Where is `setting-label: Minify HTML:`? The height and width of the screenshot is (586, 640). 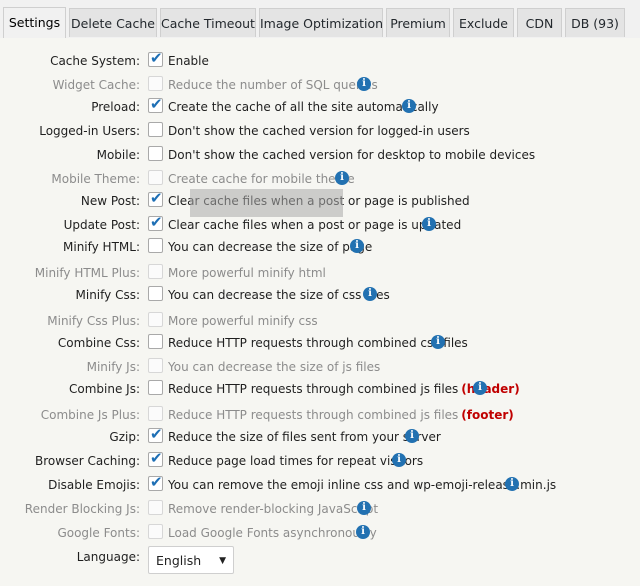
setting-label: Minify HTML: is located at coordinates (101, 247).